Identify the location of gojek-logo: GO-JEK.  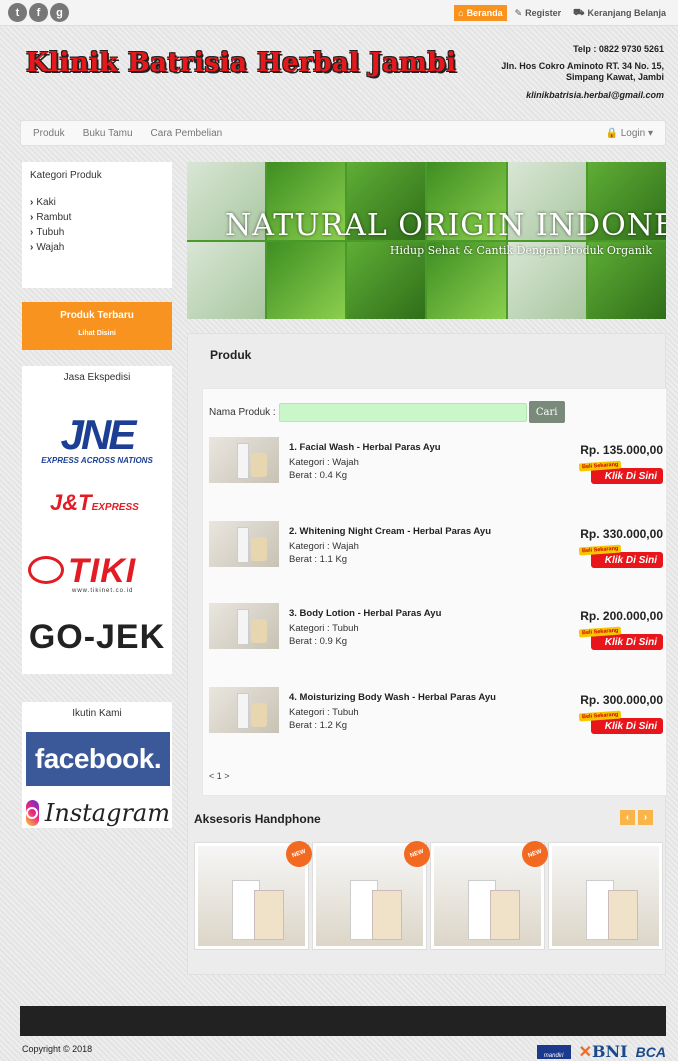
(97, 637).